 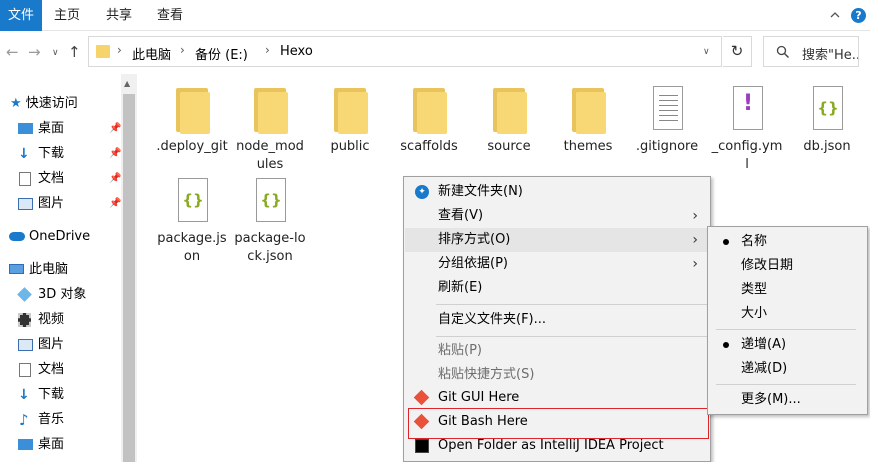 What do you see at coordinates (129, 278) in the screenshot?
I see `scrollbar-thumb` at bounding box center [129, 278].